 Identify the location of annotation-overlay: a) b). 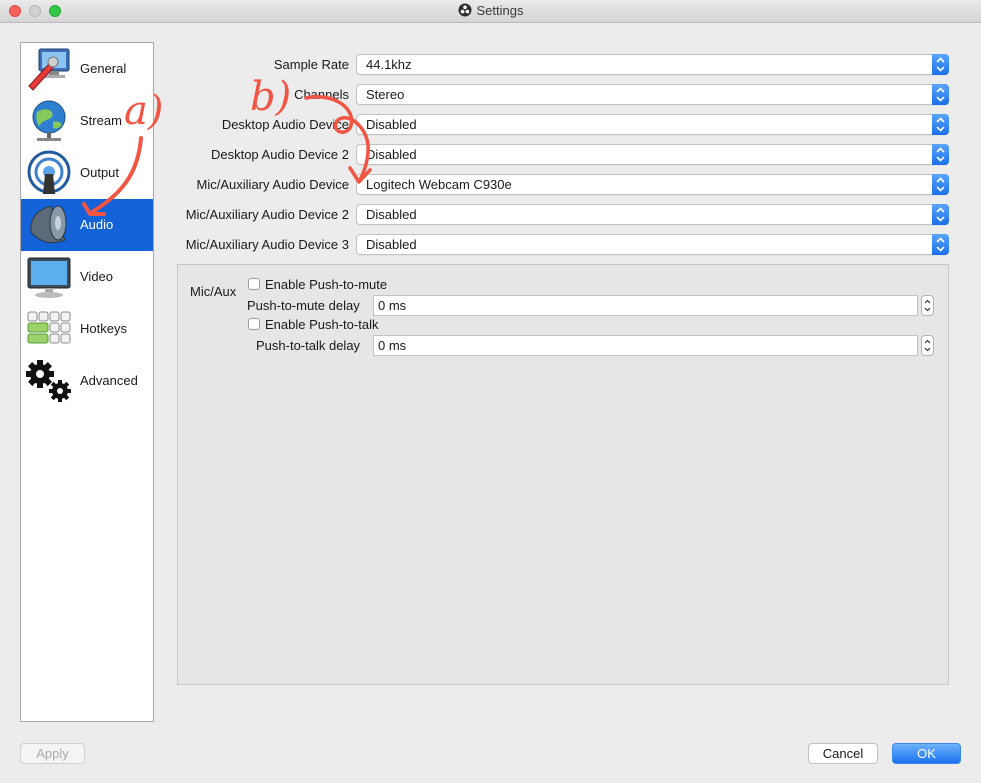
(227, 145).